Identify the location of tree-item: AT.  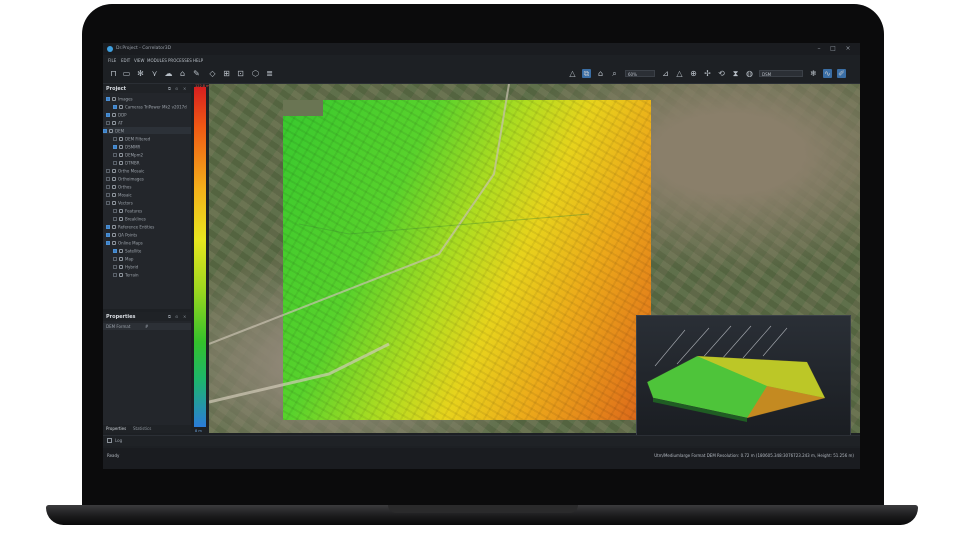
(114, 122).